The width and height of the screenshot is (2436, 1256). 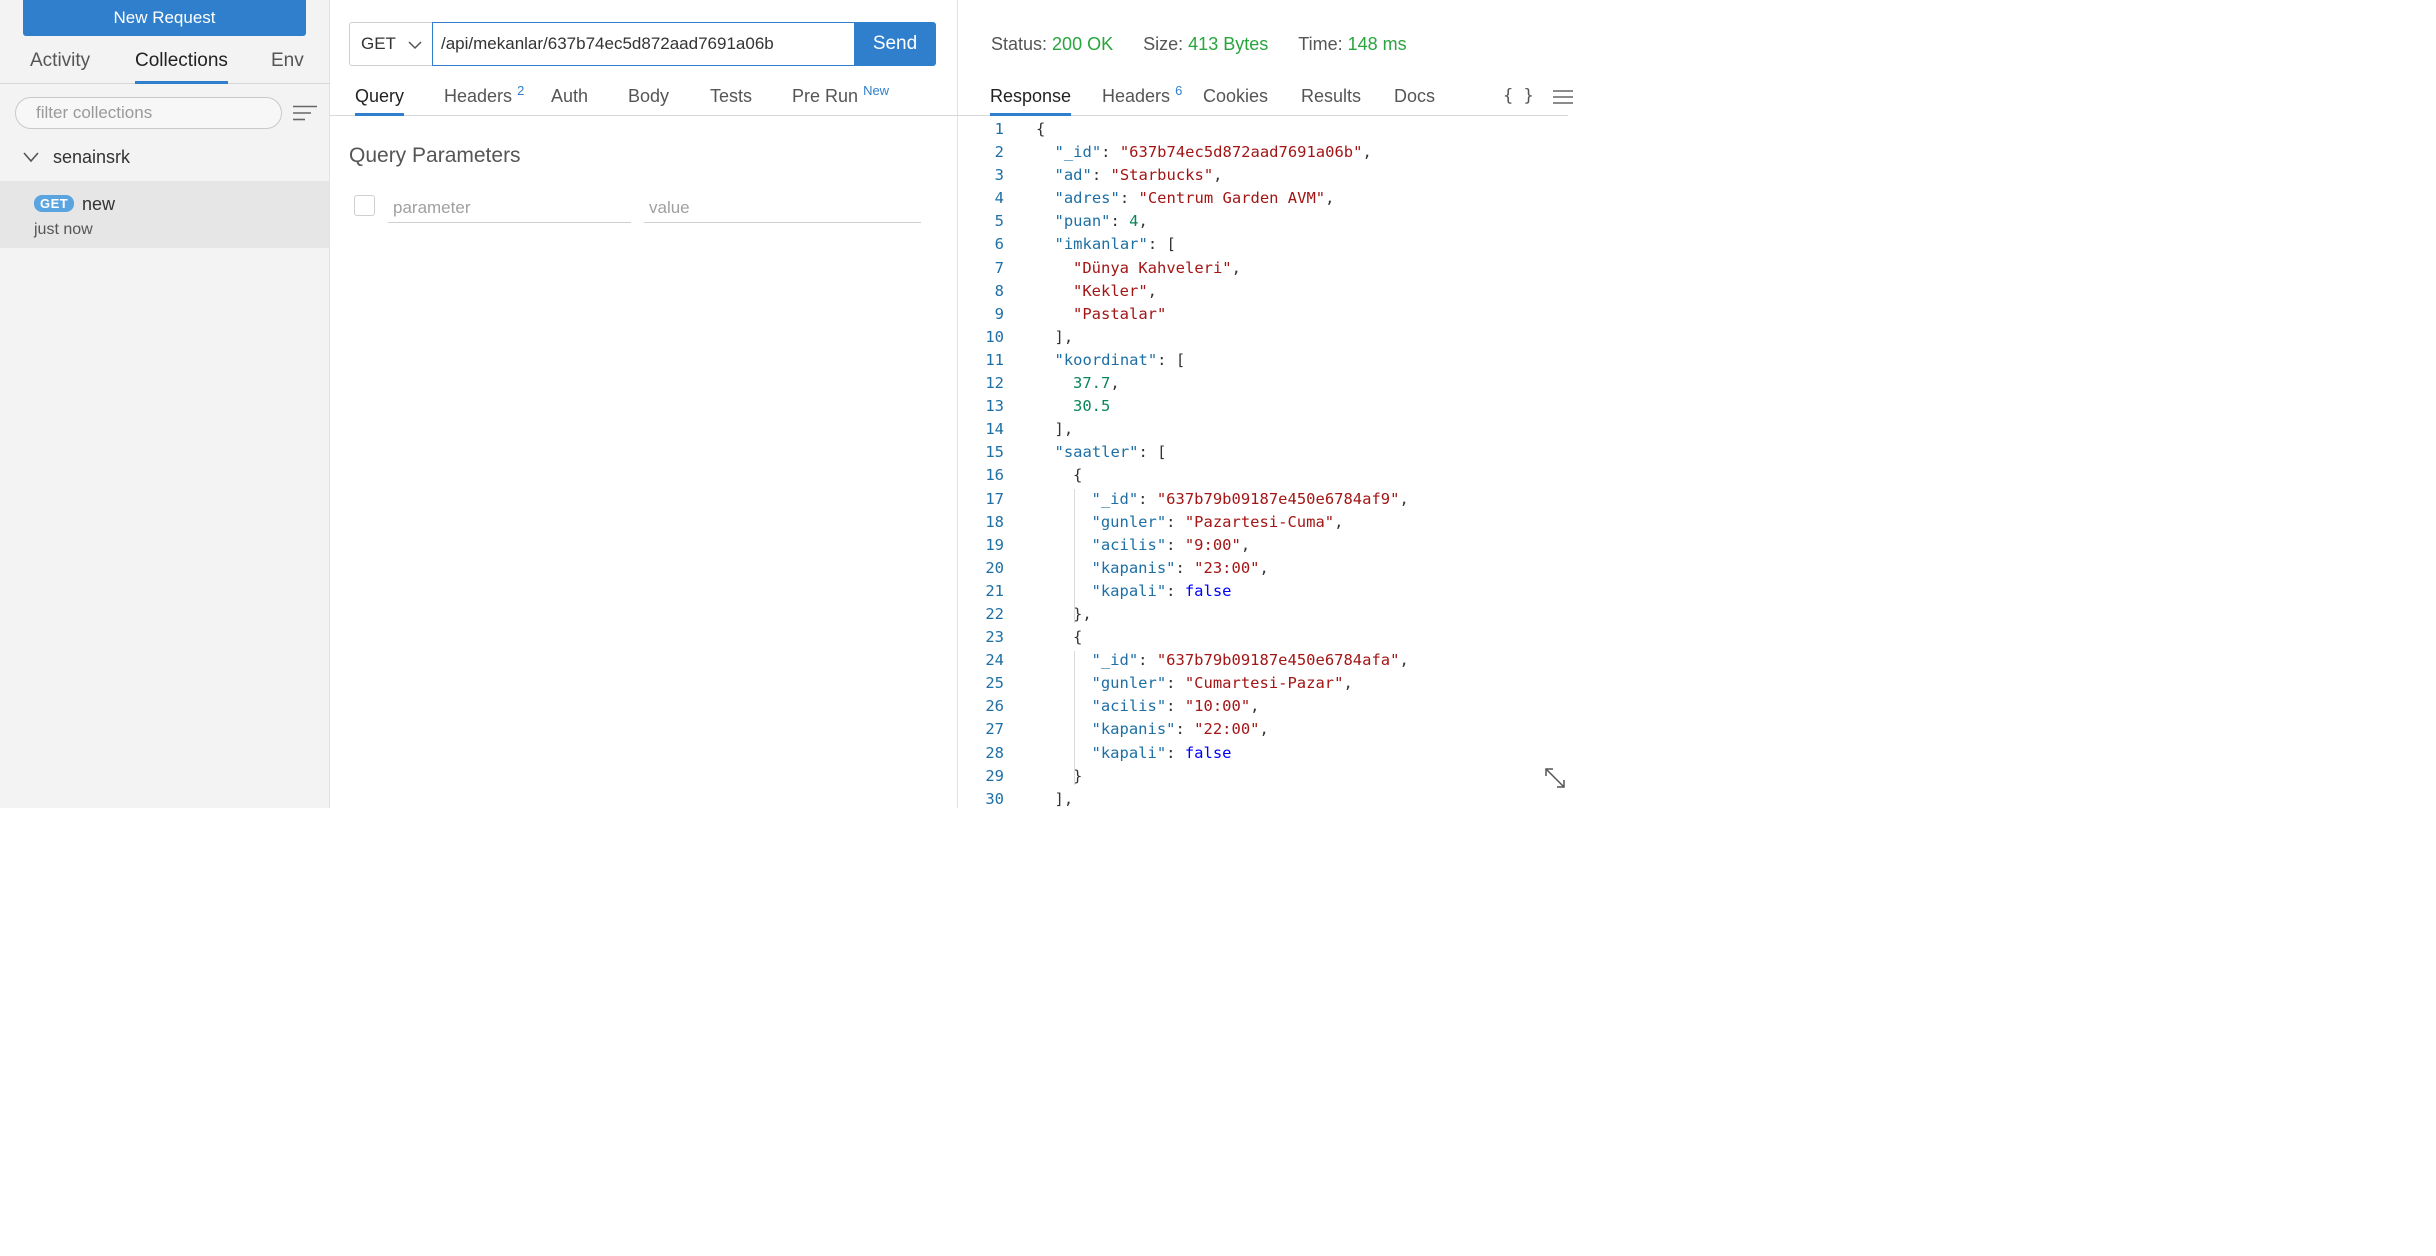 I want to click on tab-activity: Activity, so click(x=60, y=67).